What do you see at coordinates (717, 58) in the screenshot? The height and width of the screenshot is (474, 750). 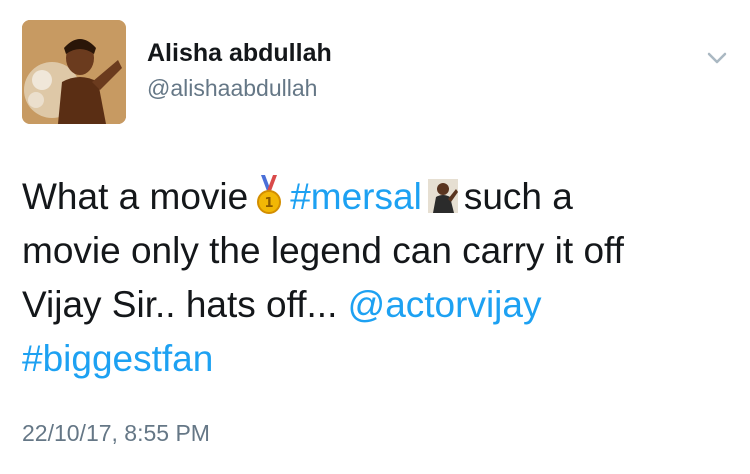 I see `chevron-down-icon` at bounding box center [717, 58].